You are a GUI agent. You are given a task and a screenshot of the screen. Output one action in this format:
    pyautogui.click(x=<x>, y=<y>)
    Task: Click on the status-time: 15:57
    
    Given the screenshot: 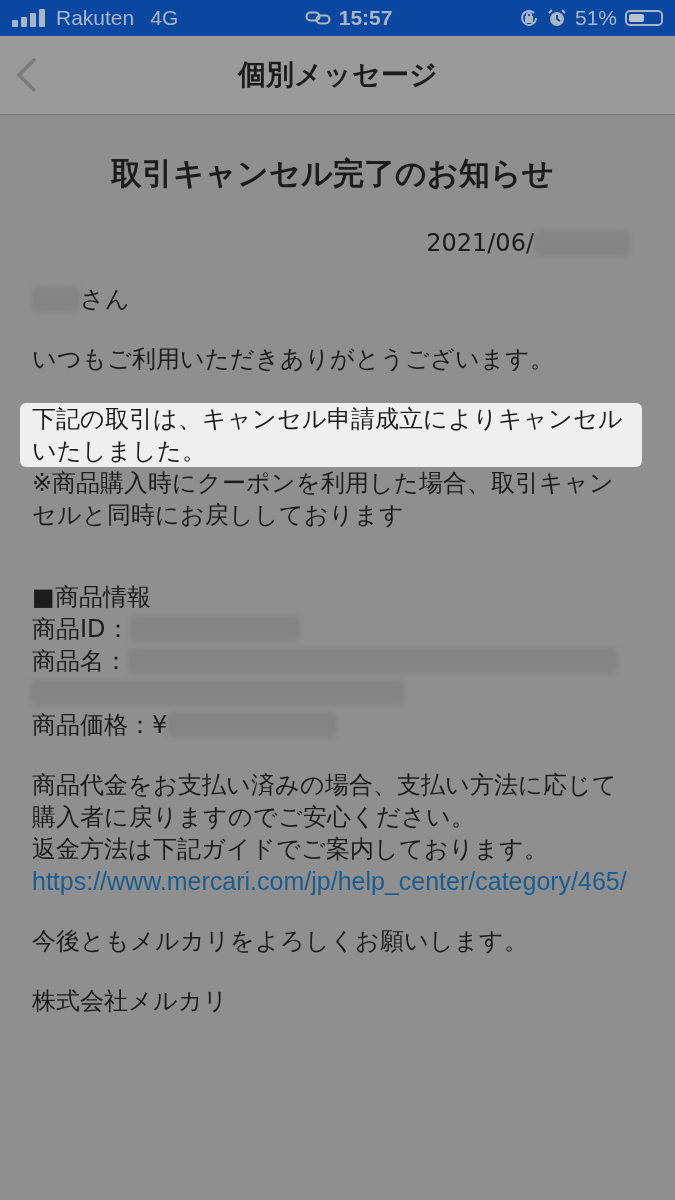 What is the action you would take?
    pyautogui.click(x=365, y=18)
    